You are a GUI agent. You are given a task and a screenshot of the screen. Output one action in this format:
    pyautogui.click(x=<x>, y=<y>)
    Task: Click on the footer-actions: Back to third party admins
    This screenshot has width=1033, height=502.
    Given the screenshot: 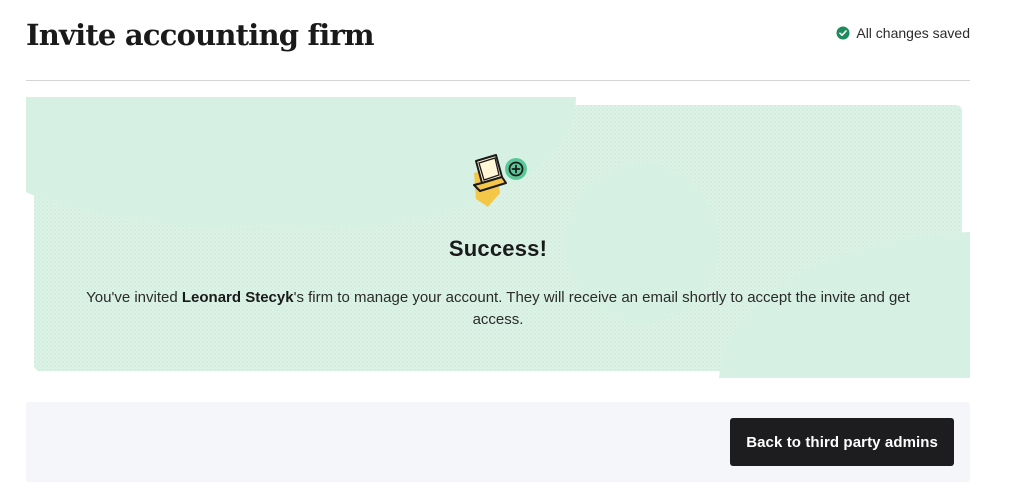 What is the action you would take?
    pyautogui.click(x=498, y=442)
    